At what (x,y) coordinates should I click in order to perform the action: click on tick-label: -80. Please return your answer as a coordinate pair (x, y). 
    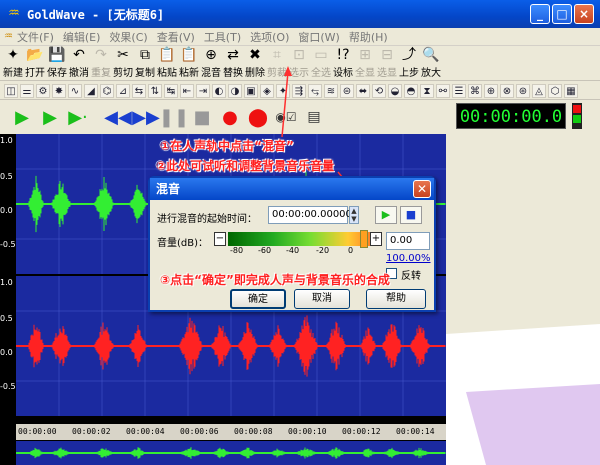
    Looking at the image, I should click on (237, 250).